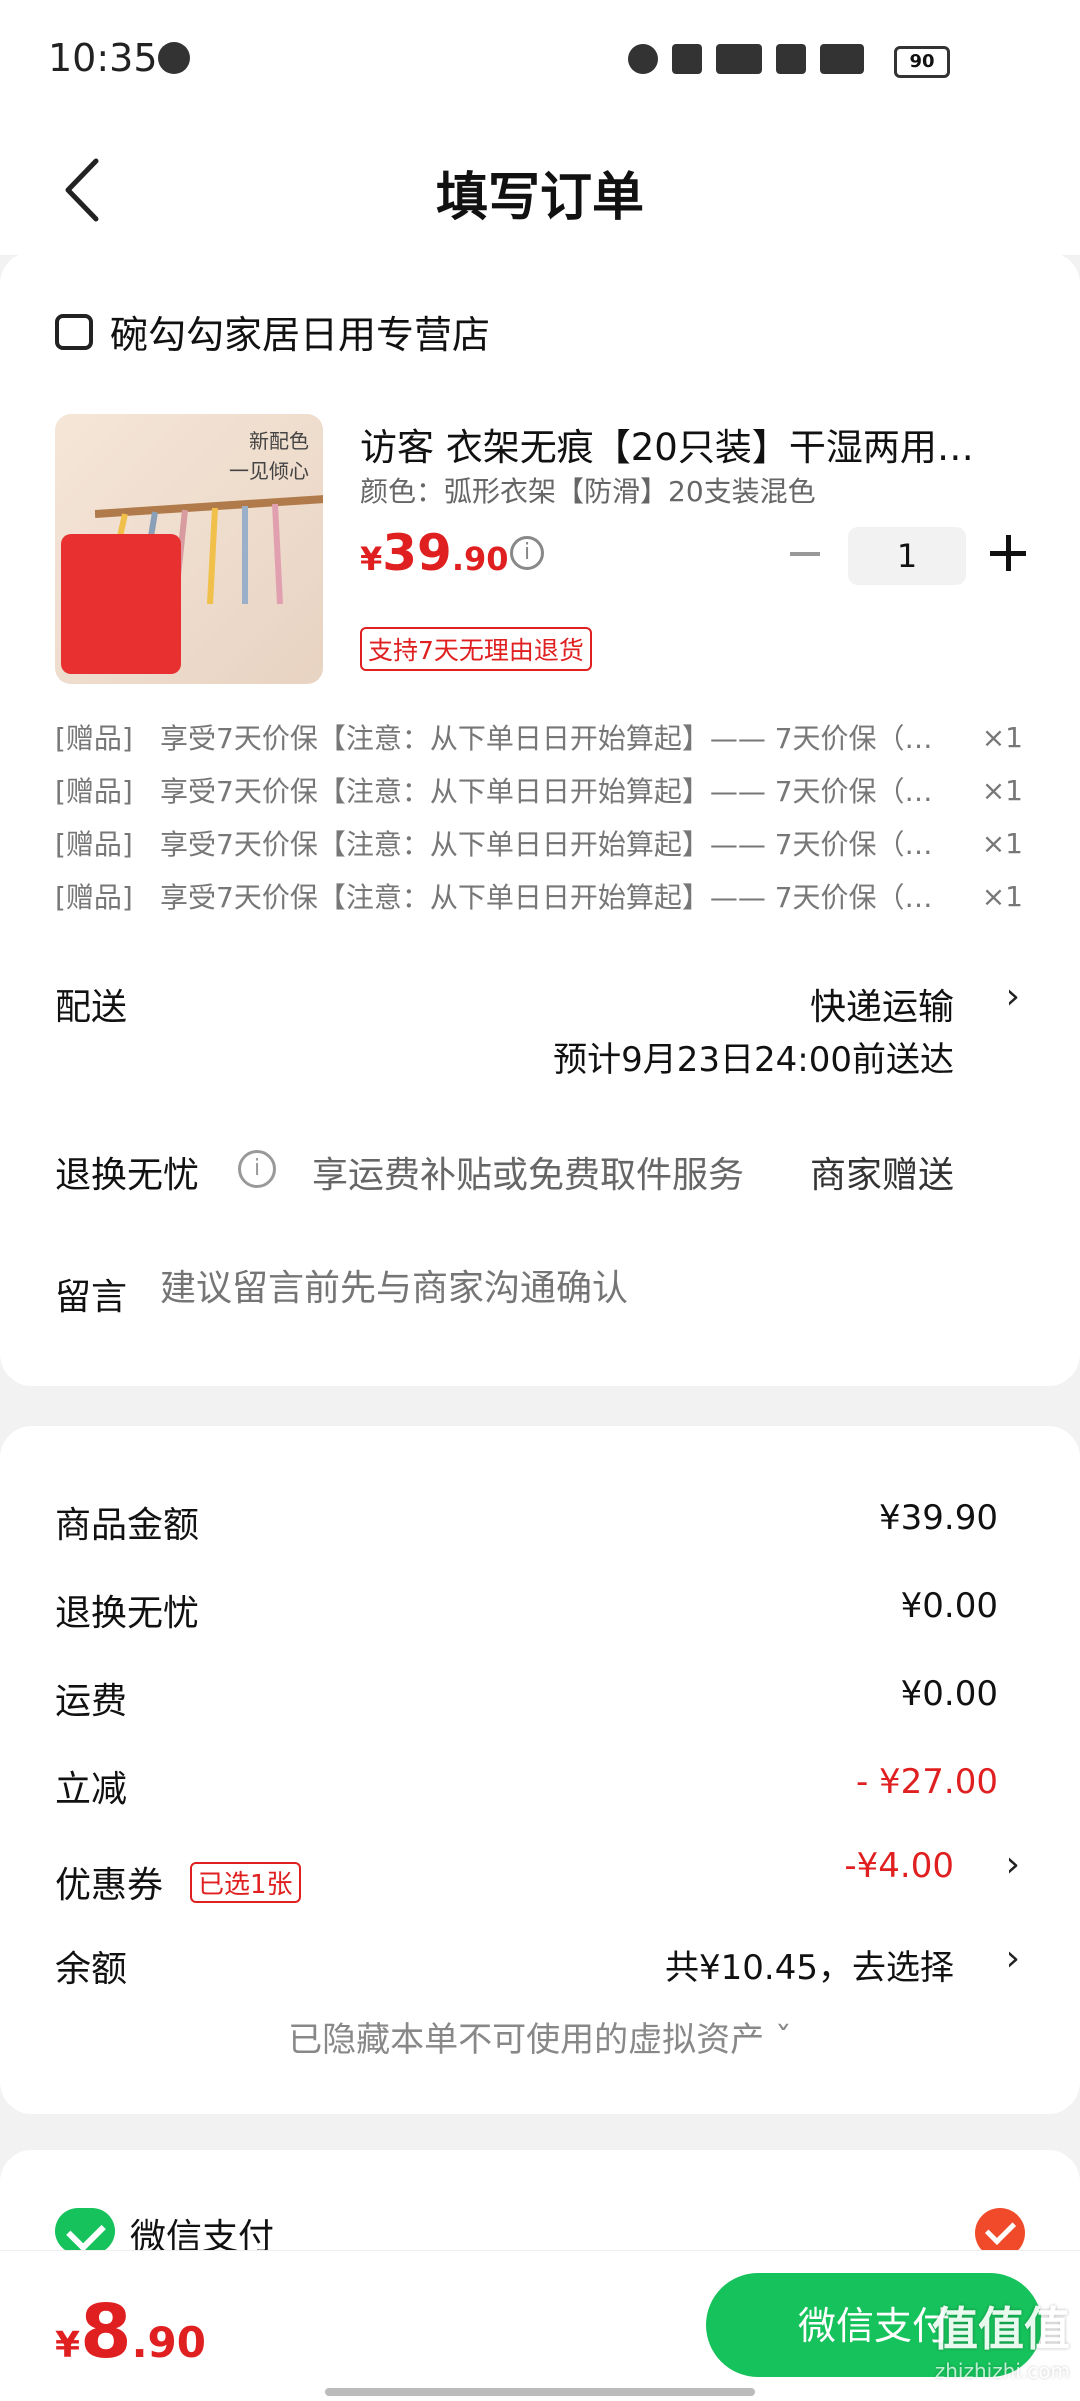 The height and width of the screenshot is (2401, 1080). What do you see at coordinates (687, 59) in the screenshot?
I see `vibrate-icon` at bounding box center [687, 59].